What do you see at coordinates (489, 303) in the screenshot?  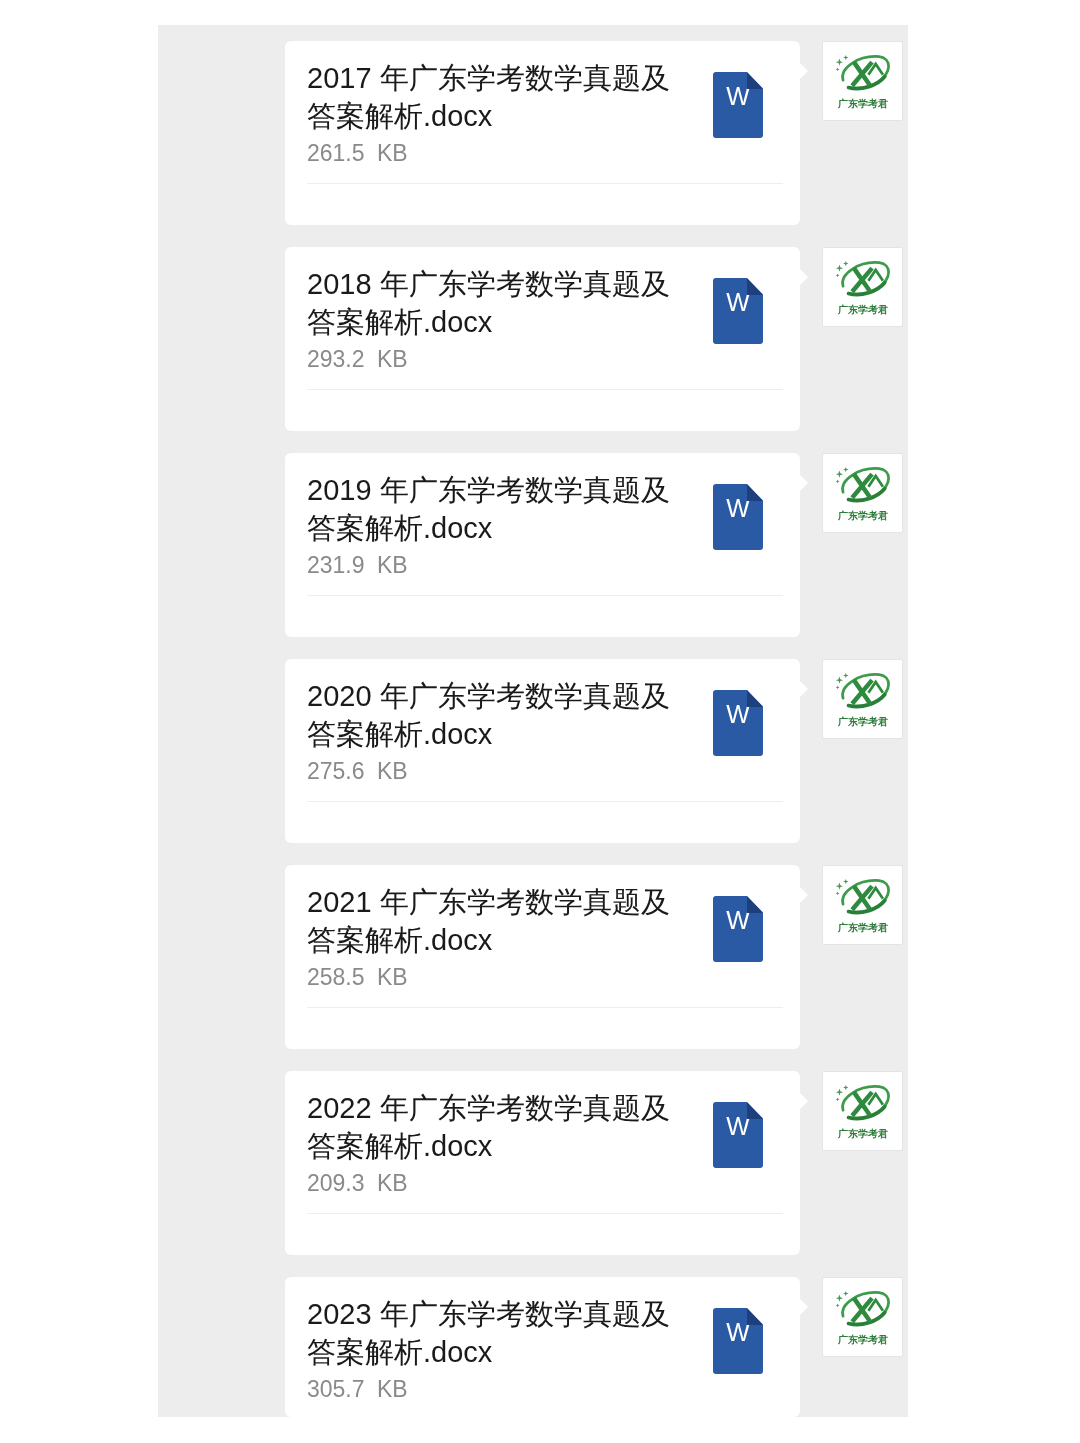 I see `file-name: 2018 年广东学考数学真题及答案解析.docx` at bounding box center [489, 303].